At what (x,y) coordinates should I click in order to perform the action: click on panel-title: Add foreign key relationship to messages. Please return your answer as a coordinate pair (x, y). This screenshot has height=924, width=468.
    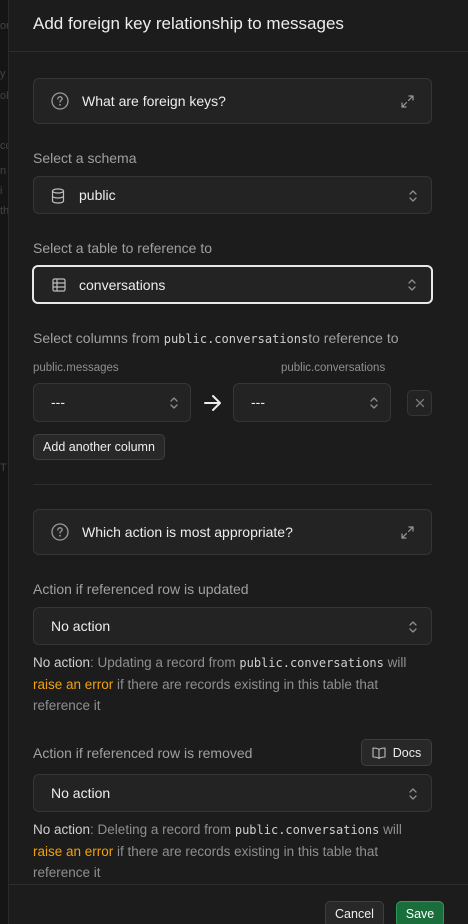
    Looking at the image, I should click on (188, 23).